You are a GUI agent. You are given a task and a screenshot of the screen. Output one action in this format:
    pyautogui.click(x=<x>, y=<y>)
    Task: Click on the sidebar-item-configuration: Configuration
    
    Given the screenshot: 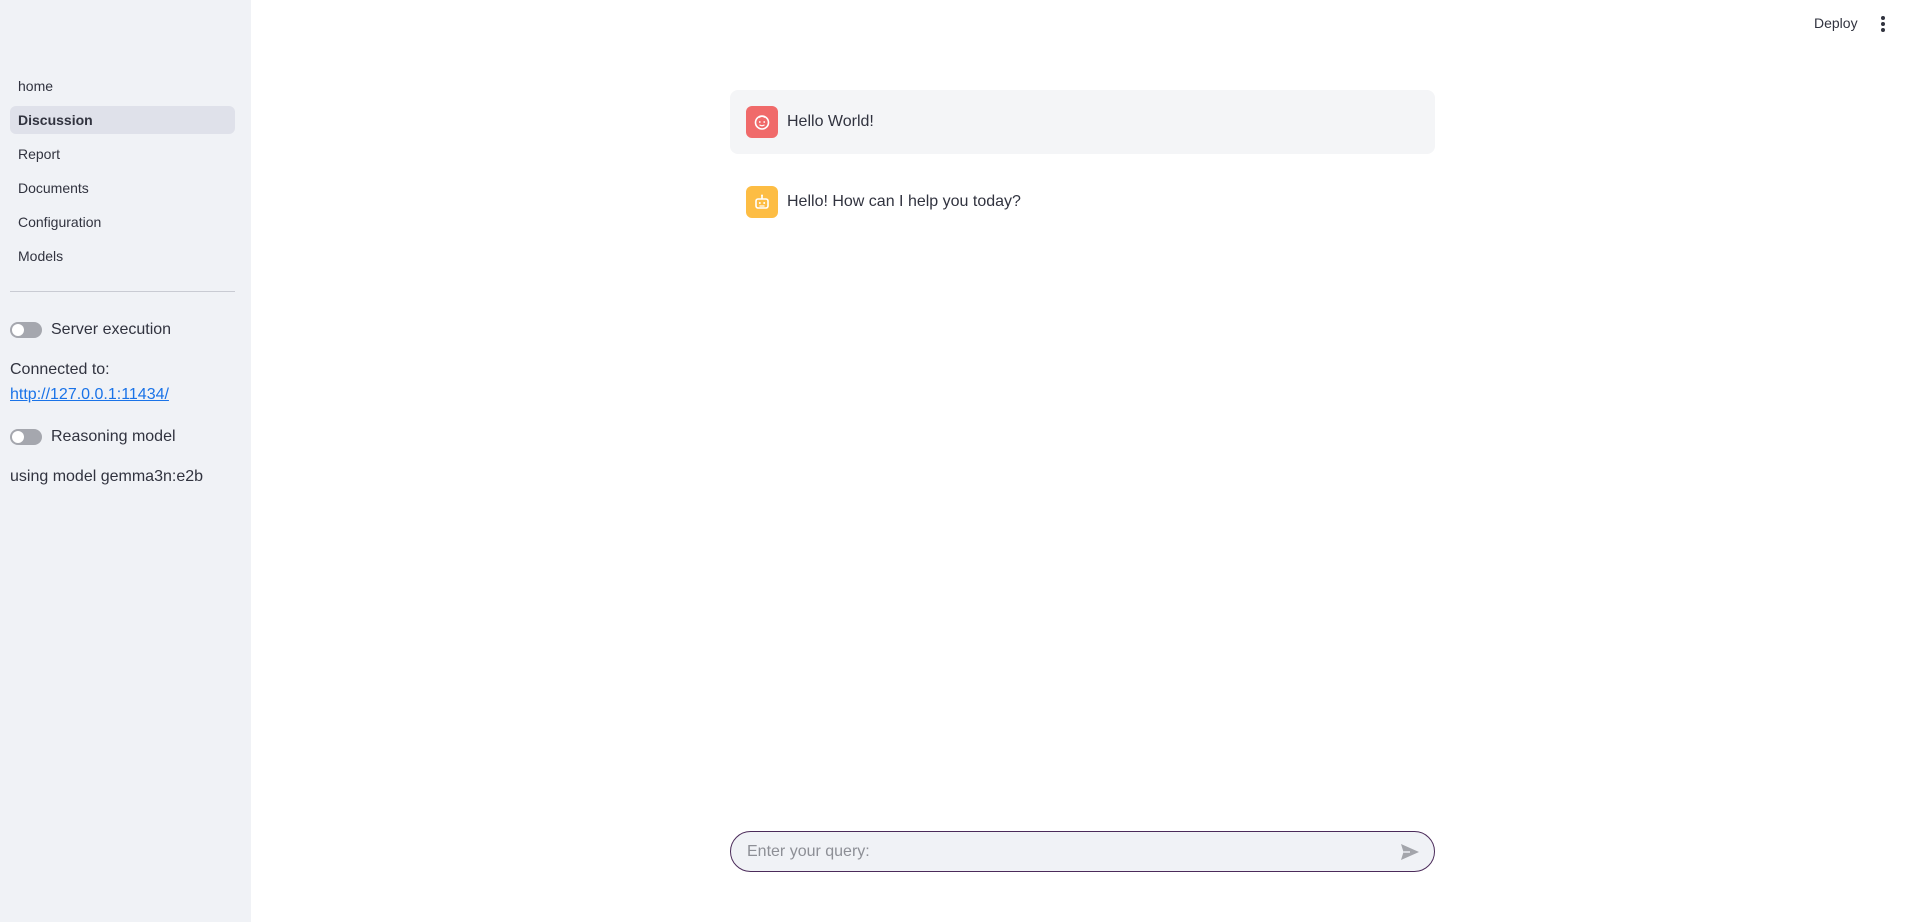 What is the action you would take?
    pyautogui.click(x=122, y=222)
    